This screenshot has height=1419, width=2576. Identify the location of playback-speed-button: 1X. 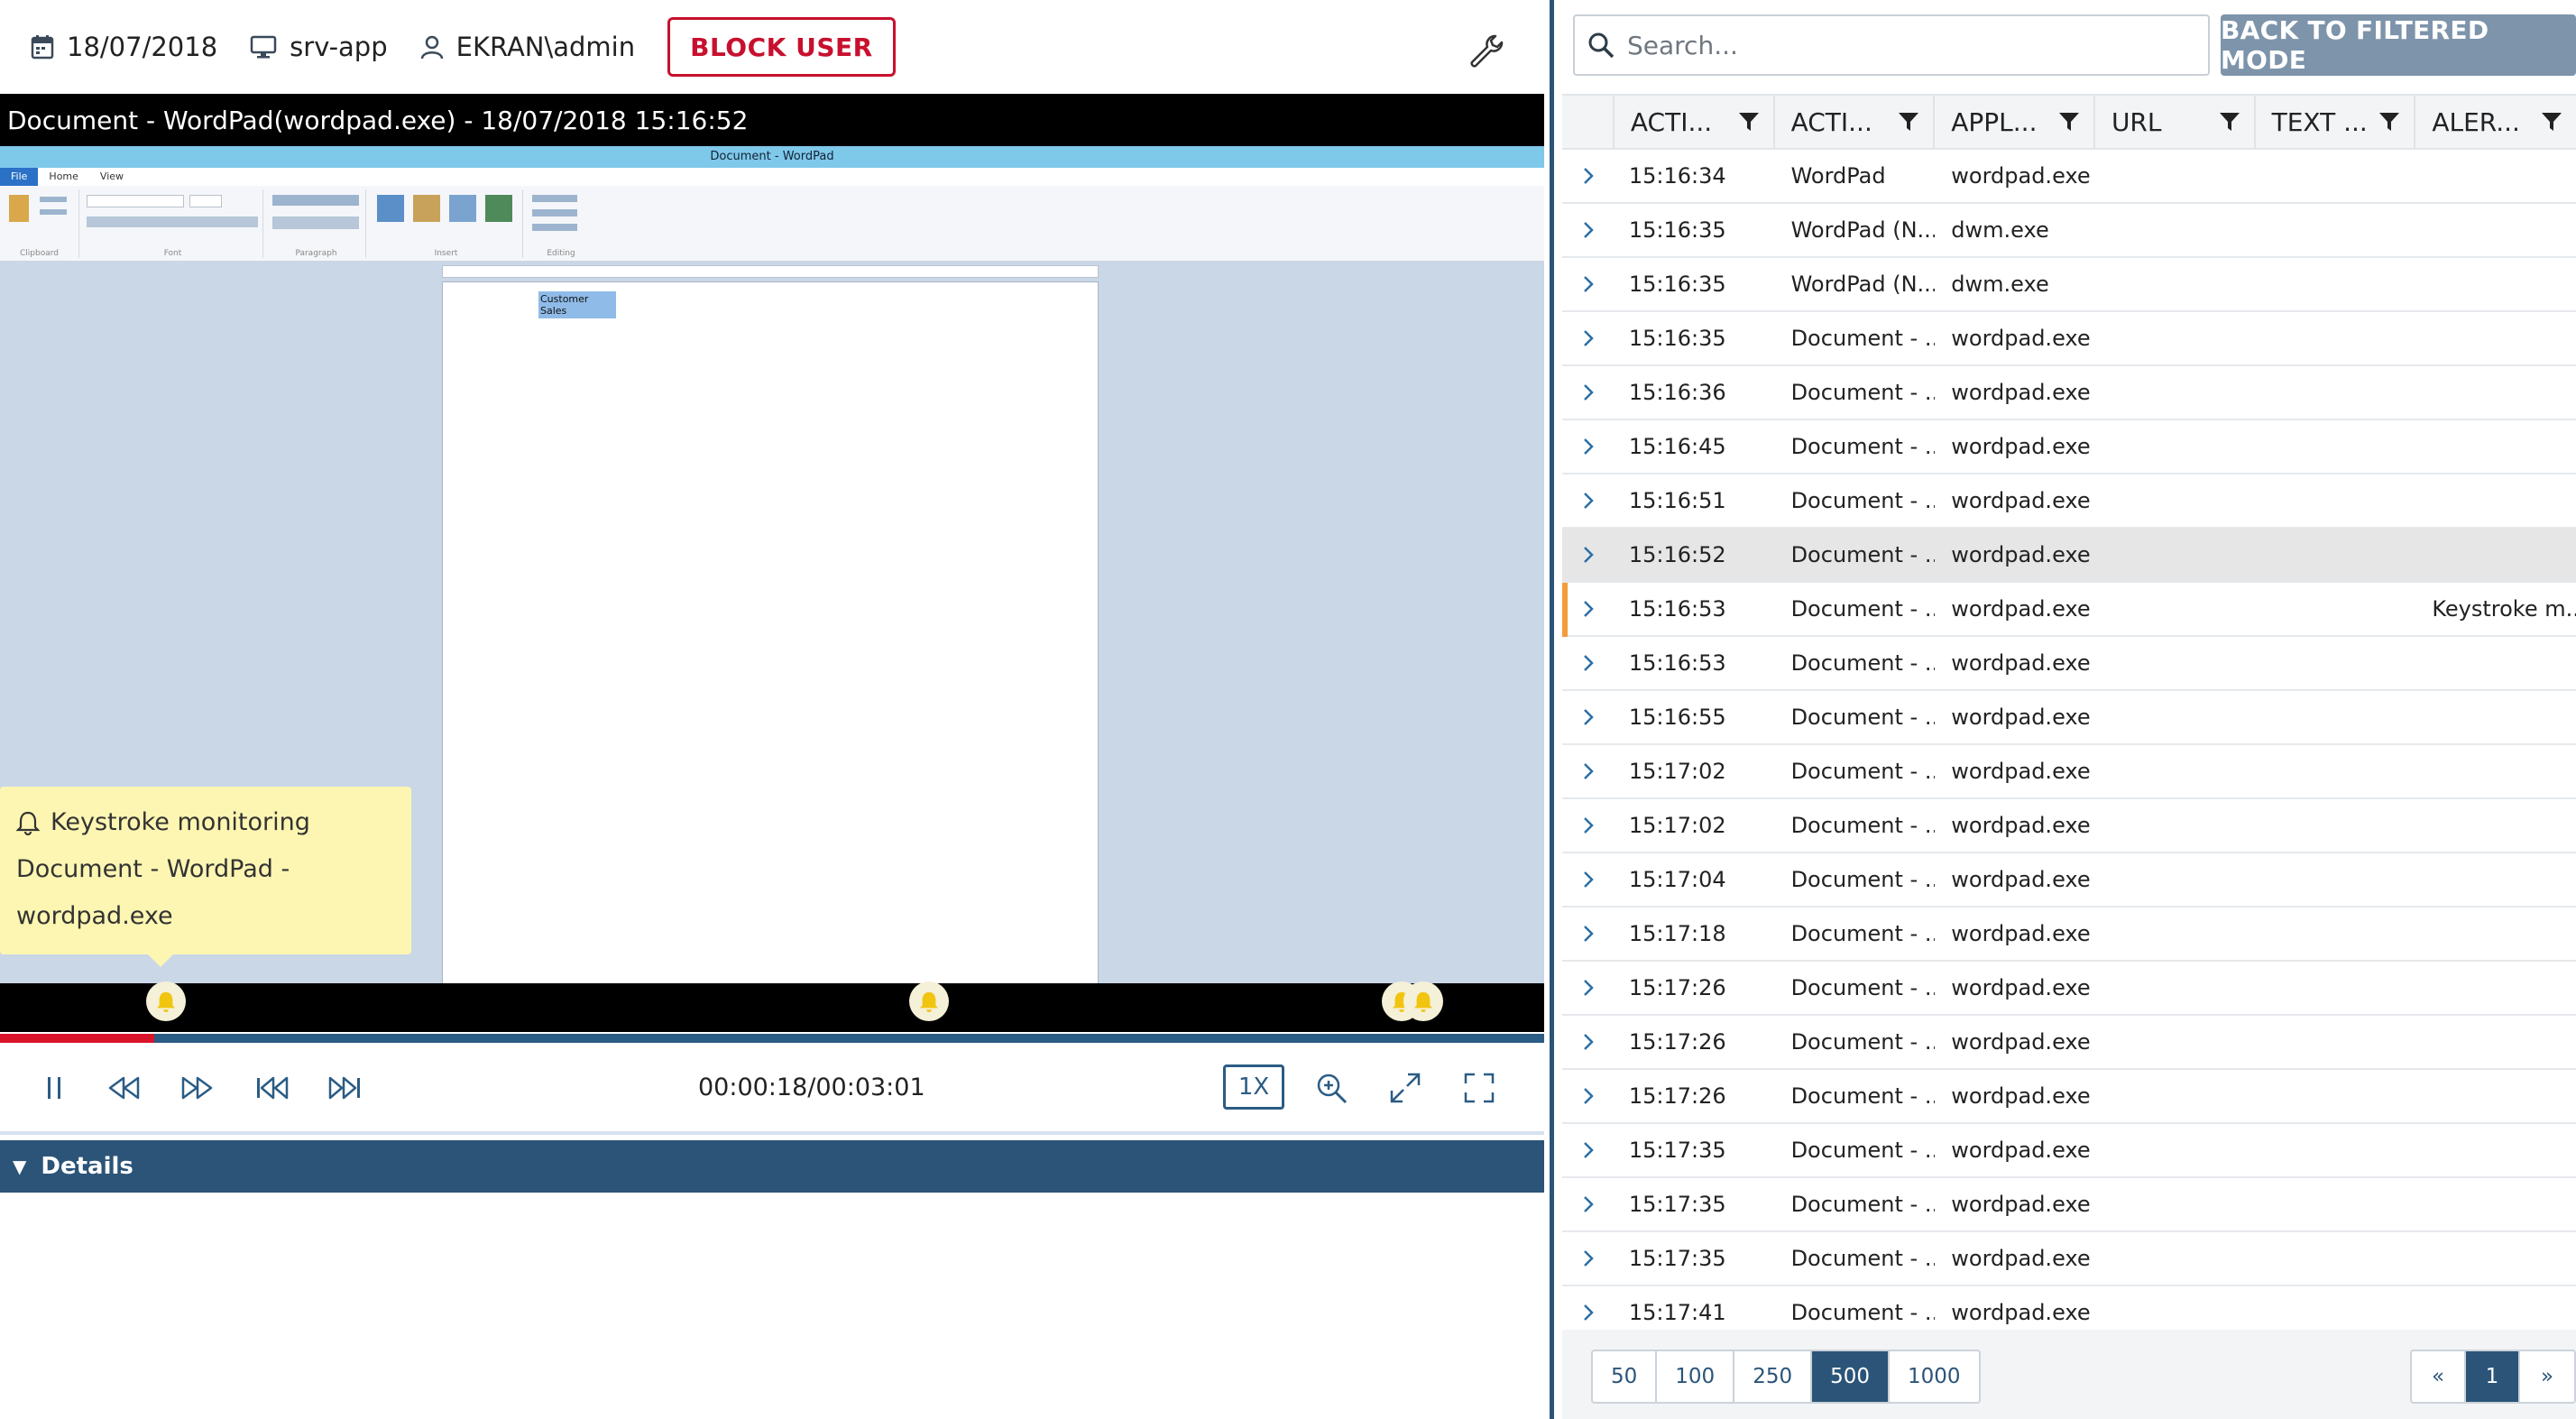
(1253, 1087).